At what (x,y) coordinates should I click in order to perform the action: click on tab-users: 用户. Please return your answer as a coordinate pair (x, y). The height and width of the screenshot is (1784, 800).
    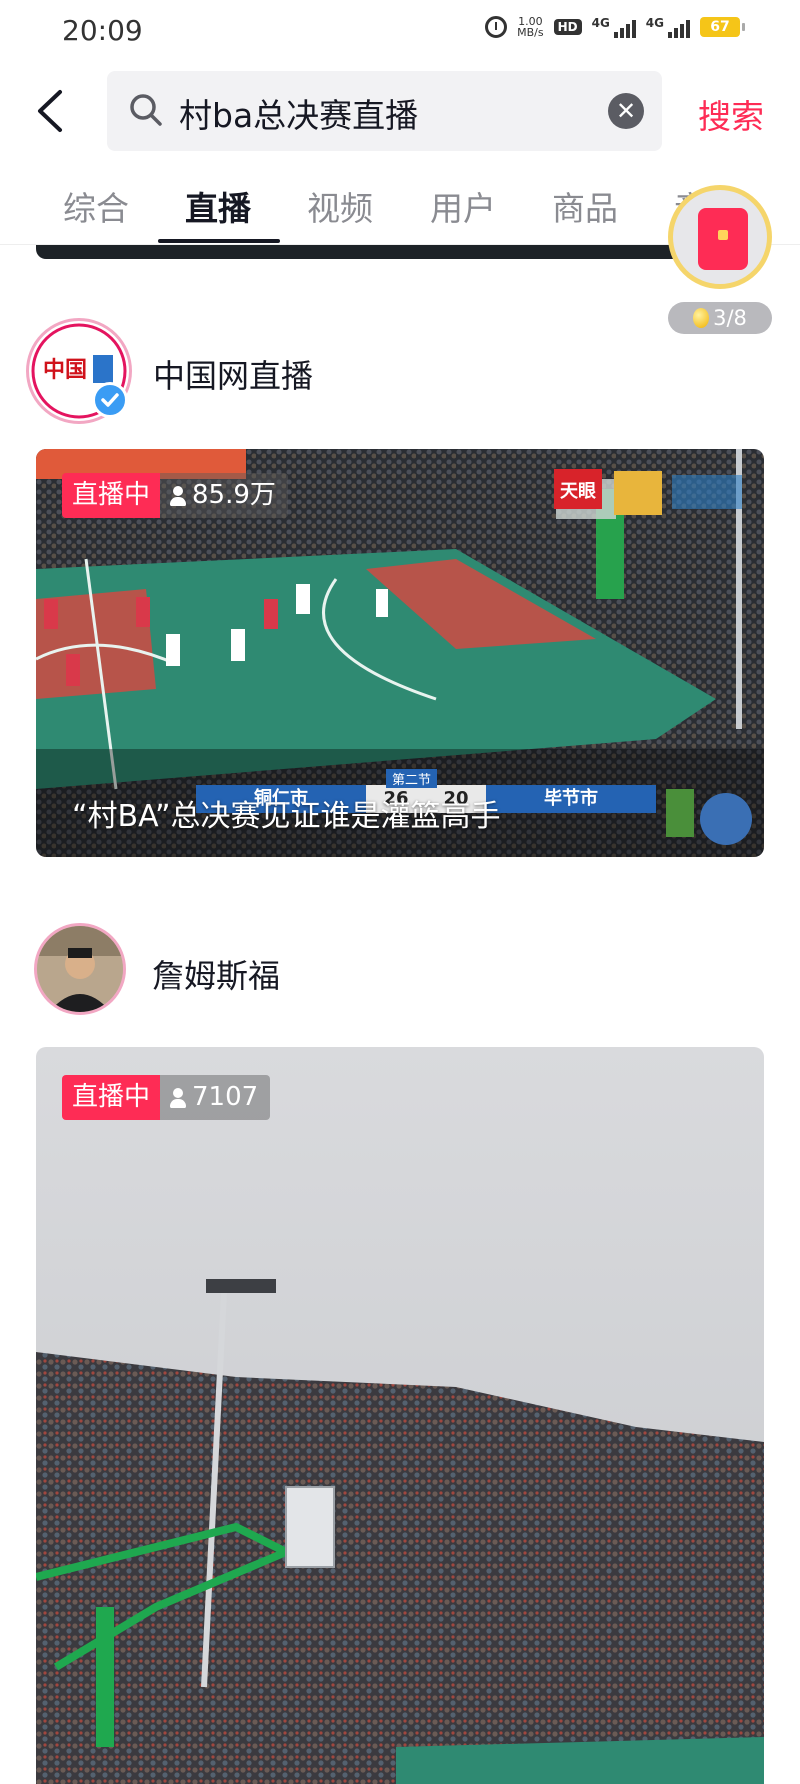
    Looking at the image, I should click on (463, 206).